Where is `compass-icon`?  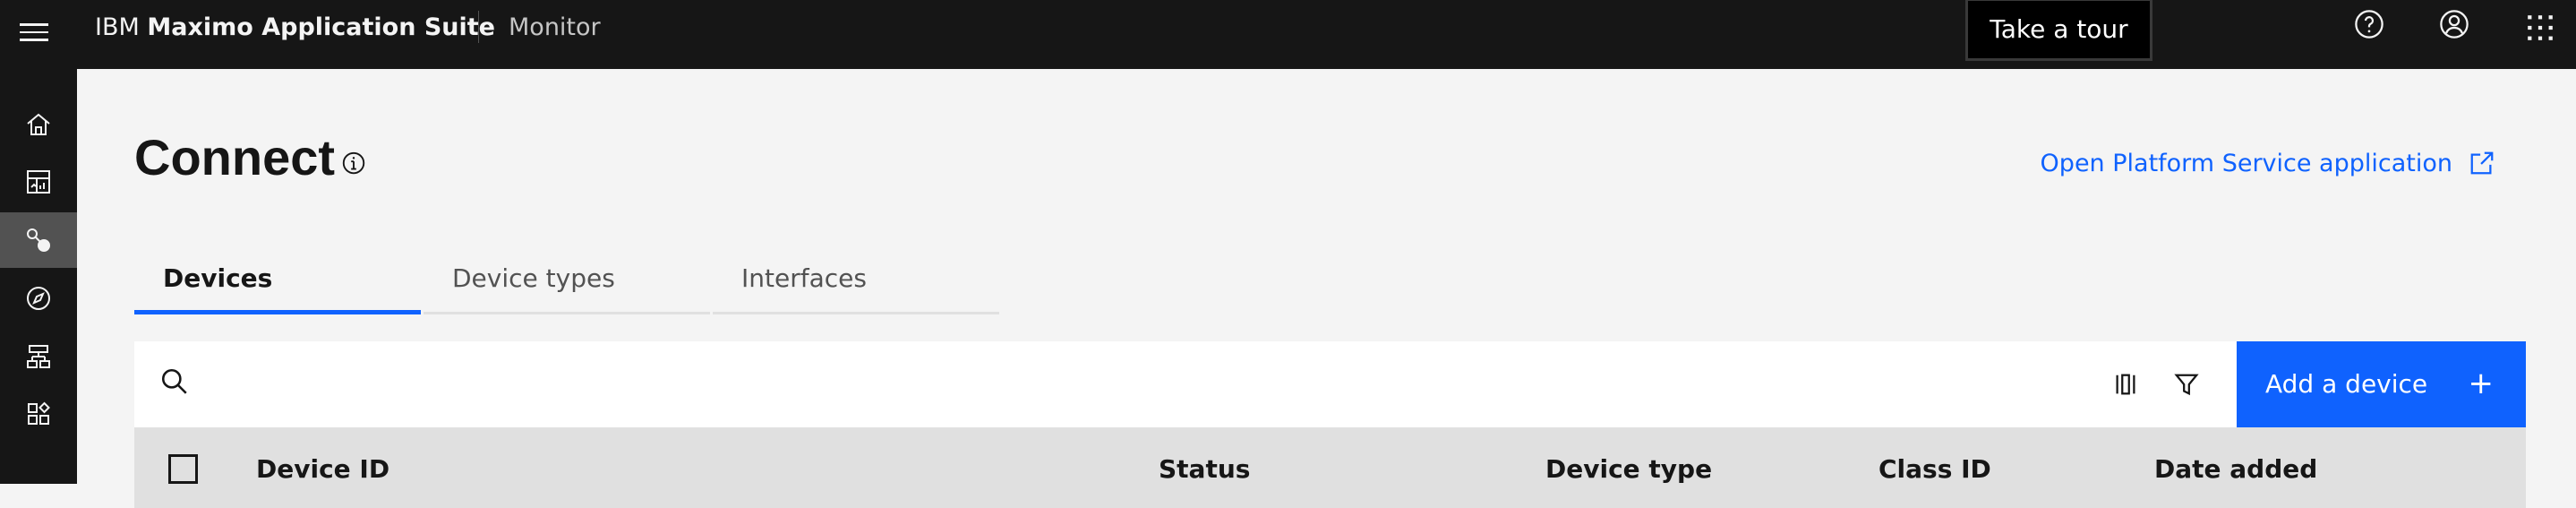 compass-icon is located at coordinates (38, 298).